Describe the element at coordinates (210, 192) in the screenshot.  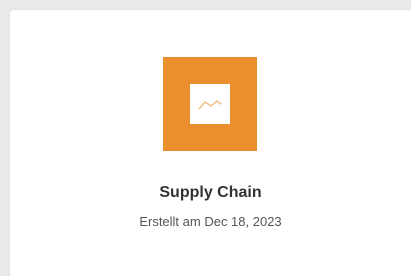
I see `project-title: Supply Chain` at that location.